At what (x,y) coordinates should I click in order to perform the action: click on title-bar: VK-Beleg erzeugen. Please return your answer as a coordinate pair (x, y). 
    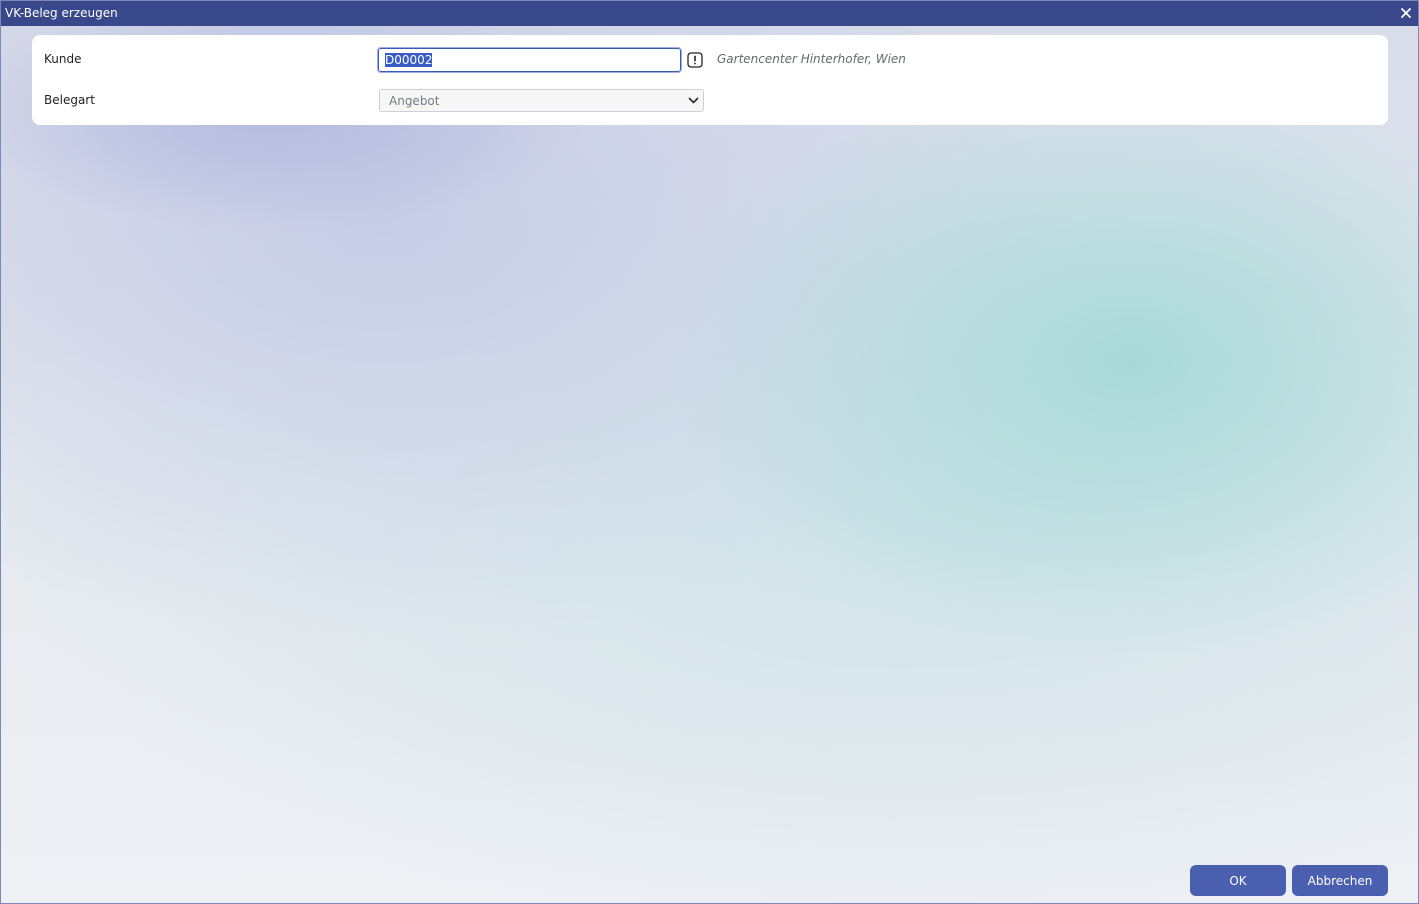
    Looking at the image, I should click on (709, 13).